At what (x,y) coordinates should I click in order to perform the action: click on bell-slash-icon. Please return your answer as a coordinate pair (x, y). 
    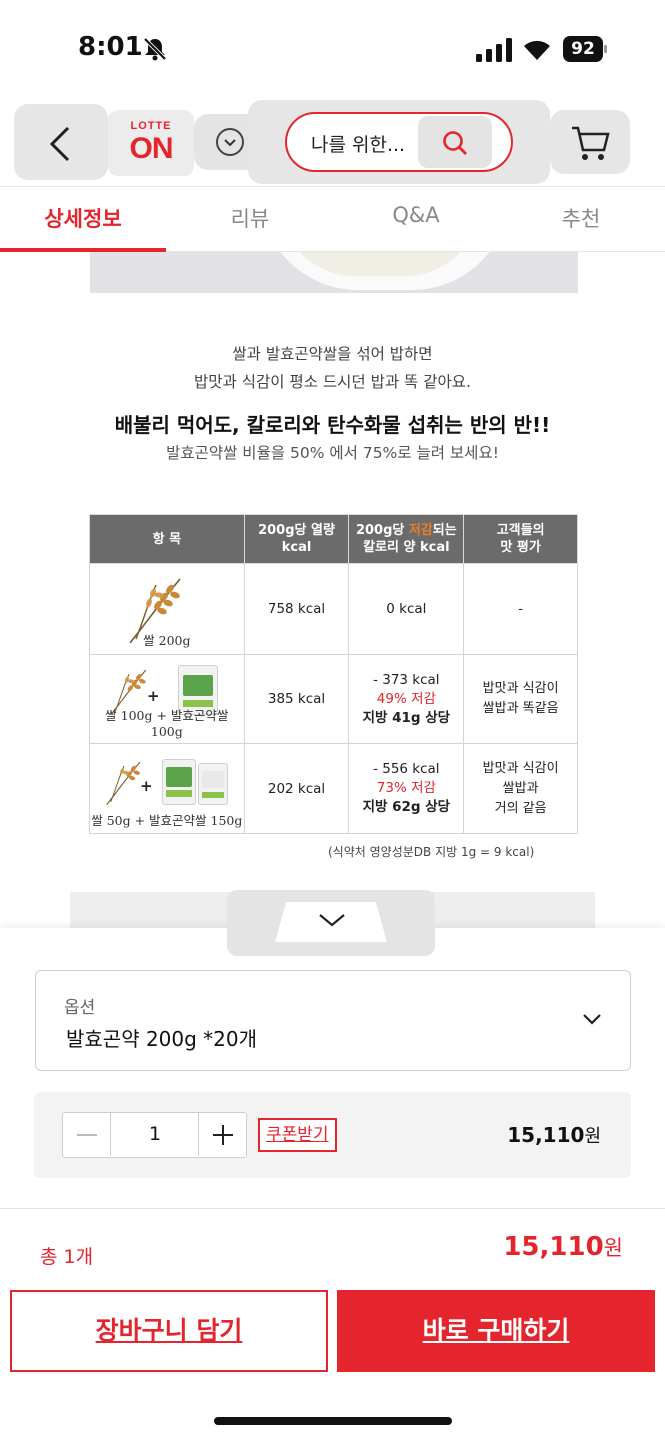
    Looking at the image, I should click on (155, 49).